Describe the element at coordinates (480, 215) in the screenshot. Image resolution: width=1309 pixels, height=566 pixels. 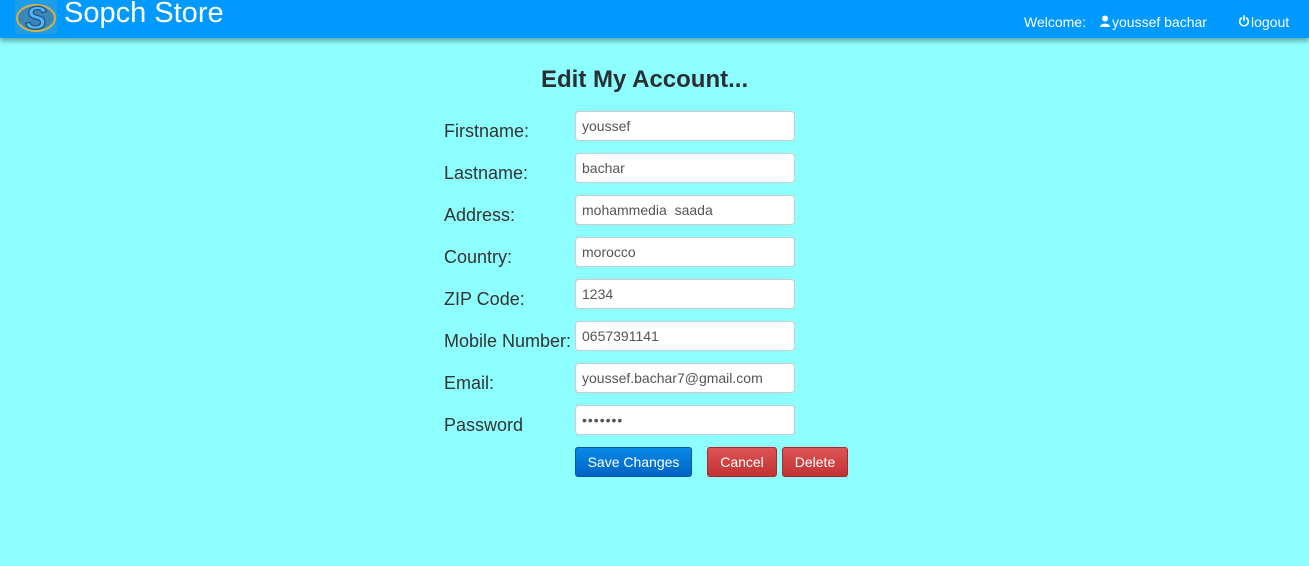
I see `address-label: Address:` at that location.